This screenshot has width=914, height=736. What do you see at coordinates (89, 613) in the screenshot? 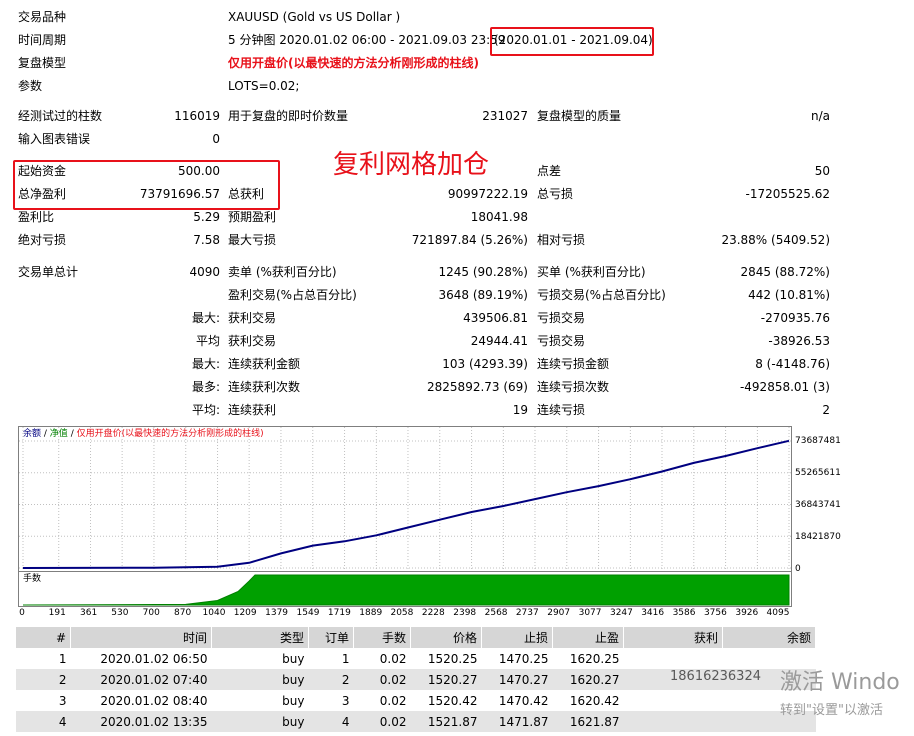
I see `x-tick-label: 361` at bounding box center [89, 613].